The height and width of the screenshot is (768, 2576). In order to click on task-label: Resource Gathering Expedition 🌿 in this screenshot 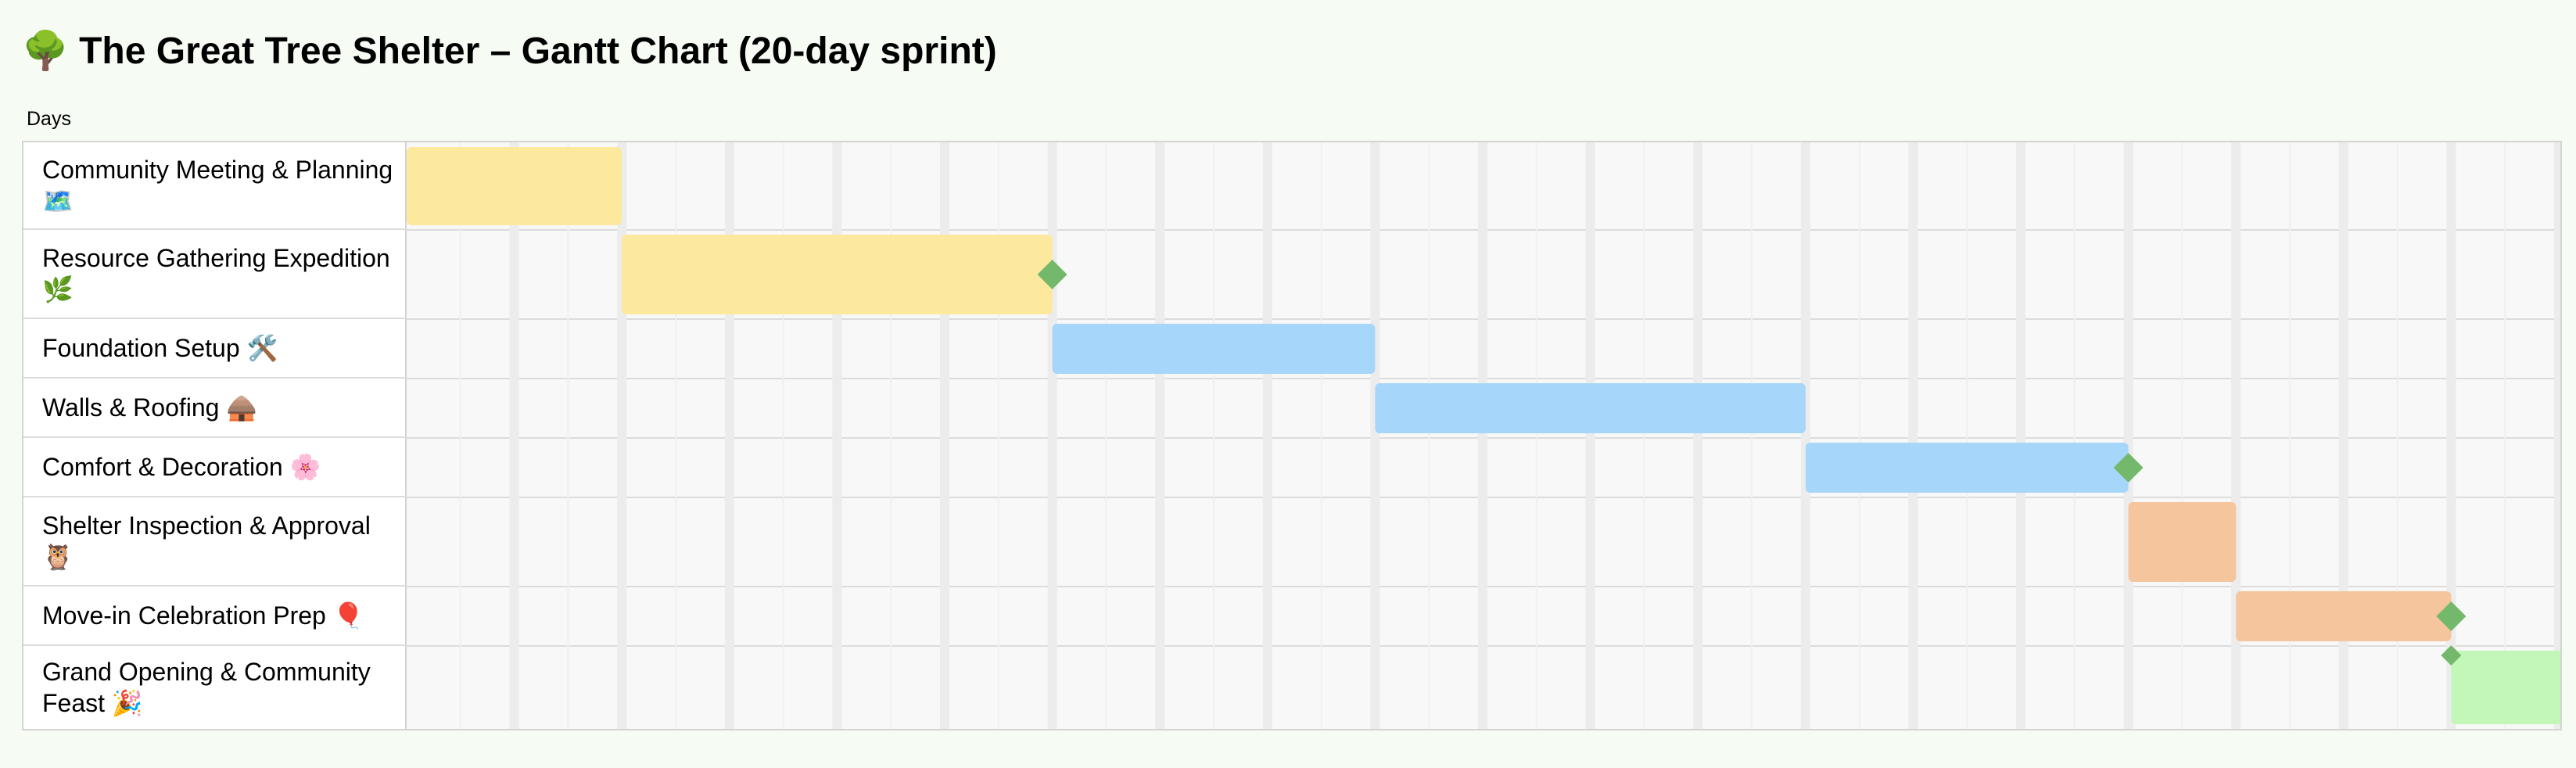, I will do `click(215, 274)`.